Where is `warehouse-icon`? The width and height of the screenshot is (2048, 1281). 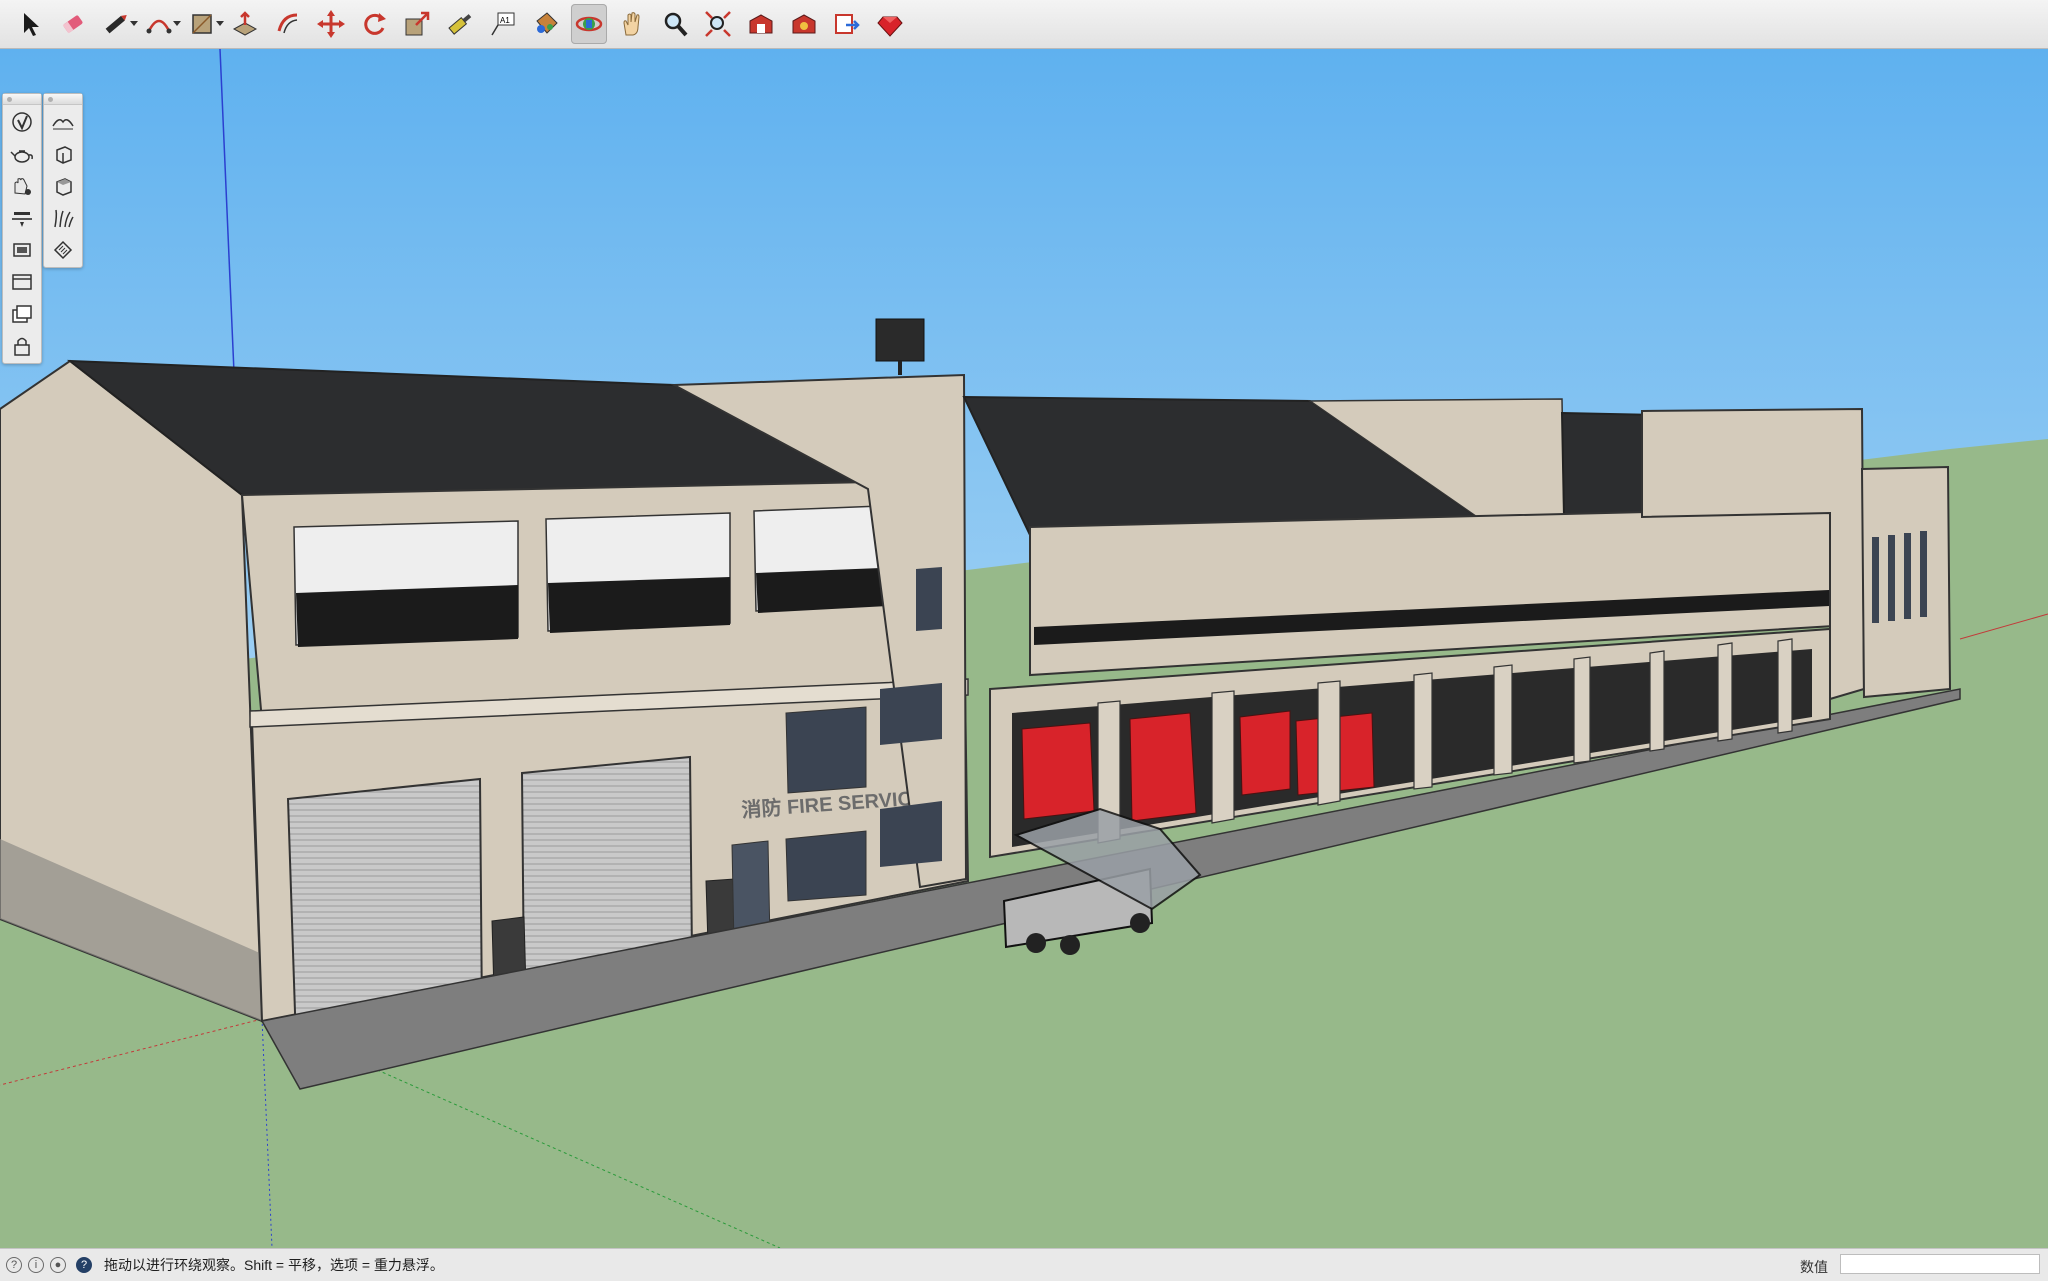
warehouse-icon is located at coordinates (761, 24).